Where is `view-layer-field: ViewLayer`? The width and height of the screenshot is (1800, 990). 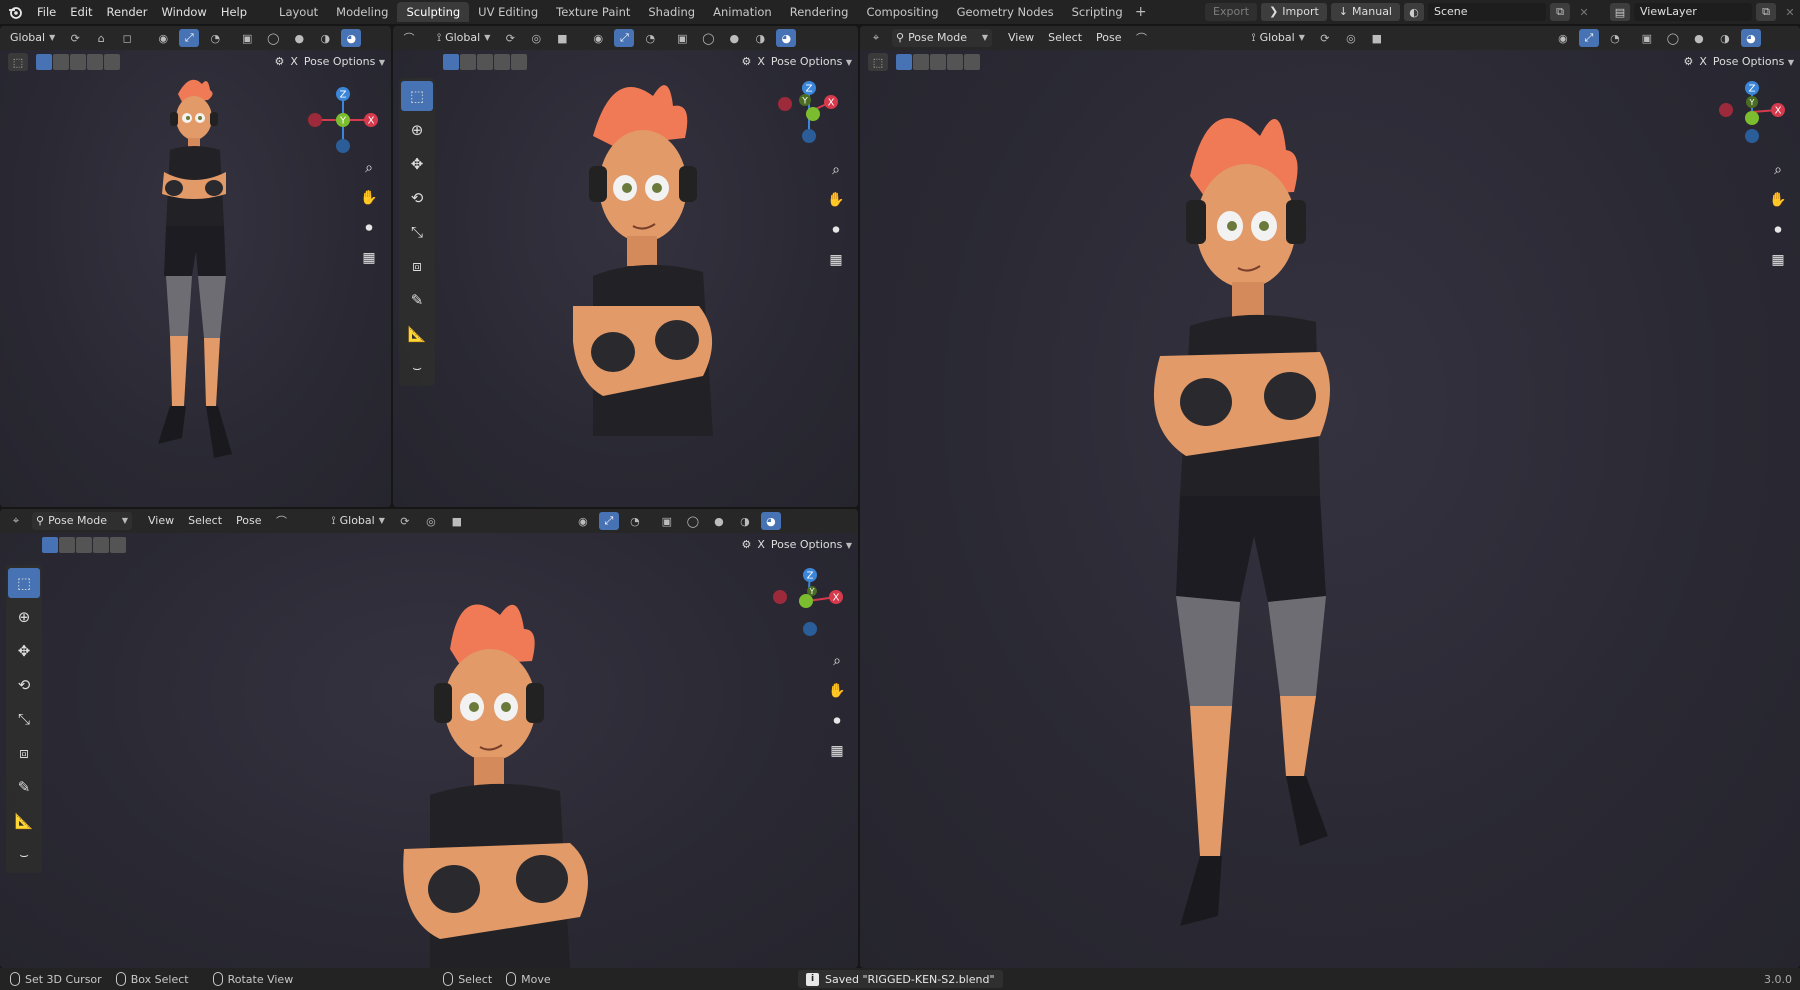
view-layer-field: ViewLayer is located at coordinates (1693, 12).